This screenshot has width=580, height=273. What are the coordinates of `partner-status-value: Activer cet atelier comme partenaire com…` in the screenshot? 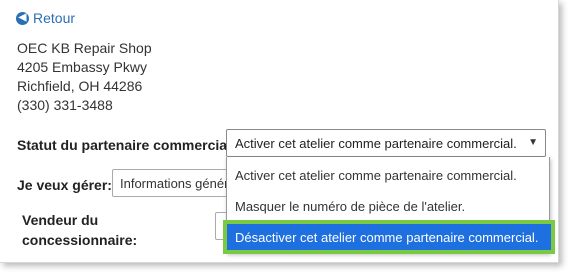 It's located at (376, 143).